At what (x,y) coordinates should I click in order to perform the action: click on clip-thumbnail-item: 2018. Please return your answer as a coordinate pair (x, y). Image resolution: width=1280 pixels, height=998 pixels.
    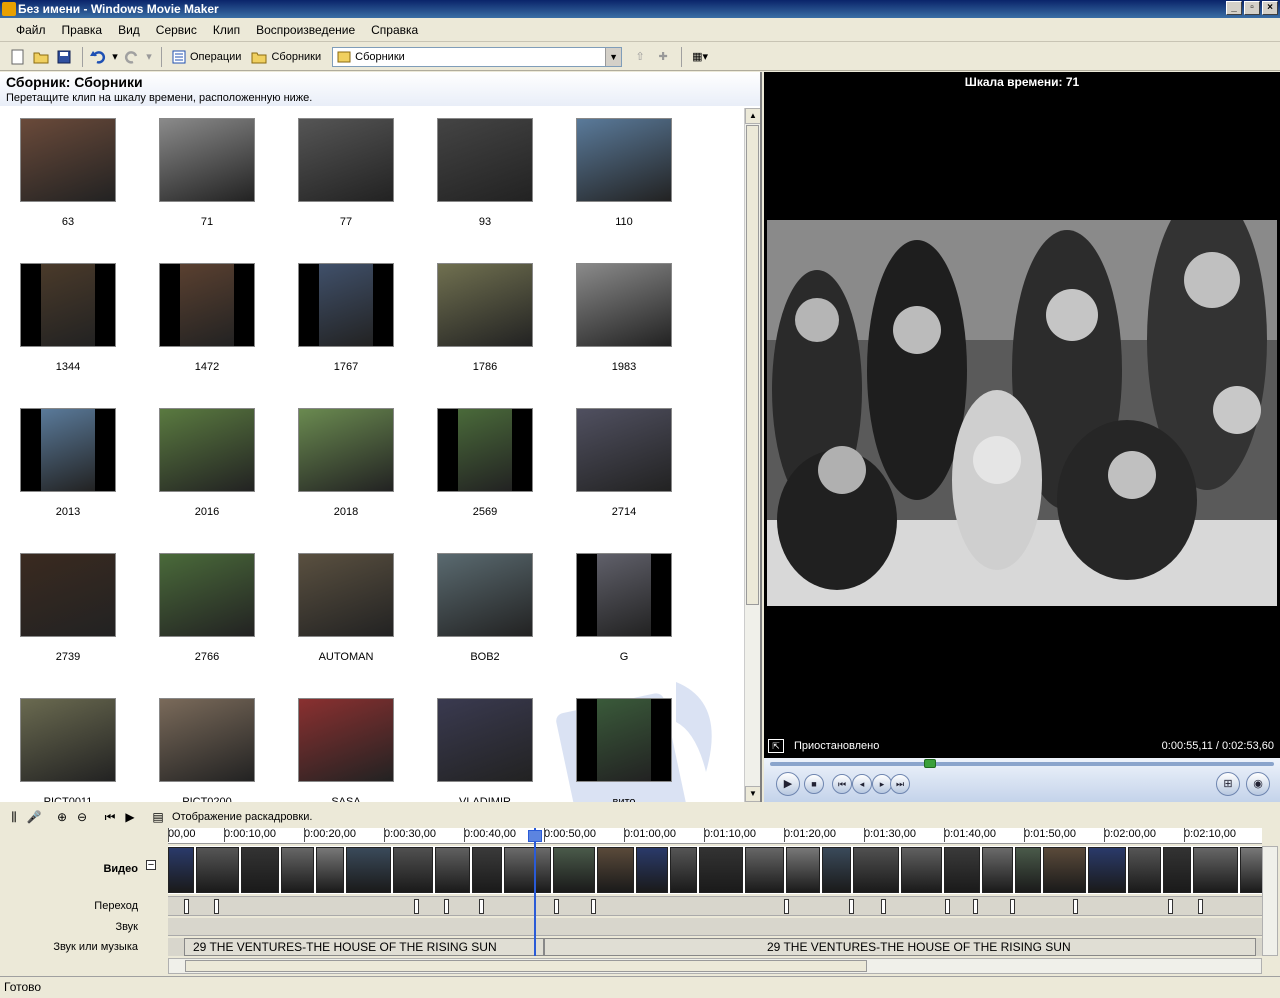
    Looking at the image, I should click on (346, 463).